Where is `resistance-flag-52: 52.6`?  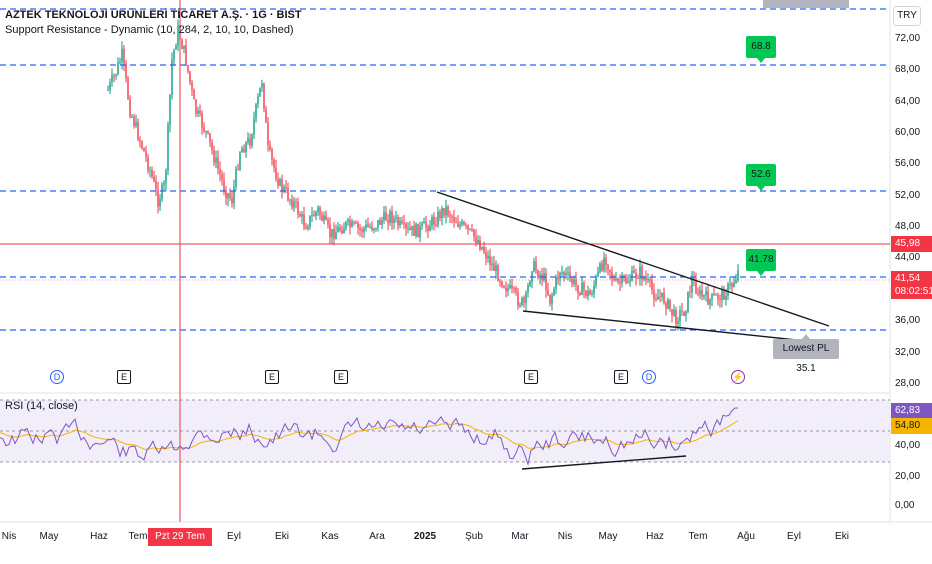 resistance-flag-52: 52.6 is located at coordinates (761, 177).